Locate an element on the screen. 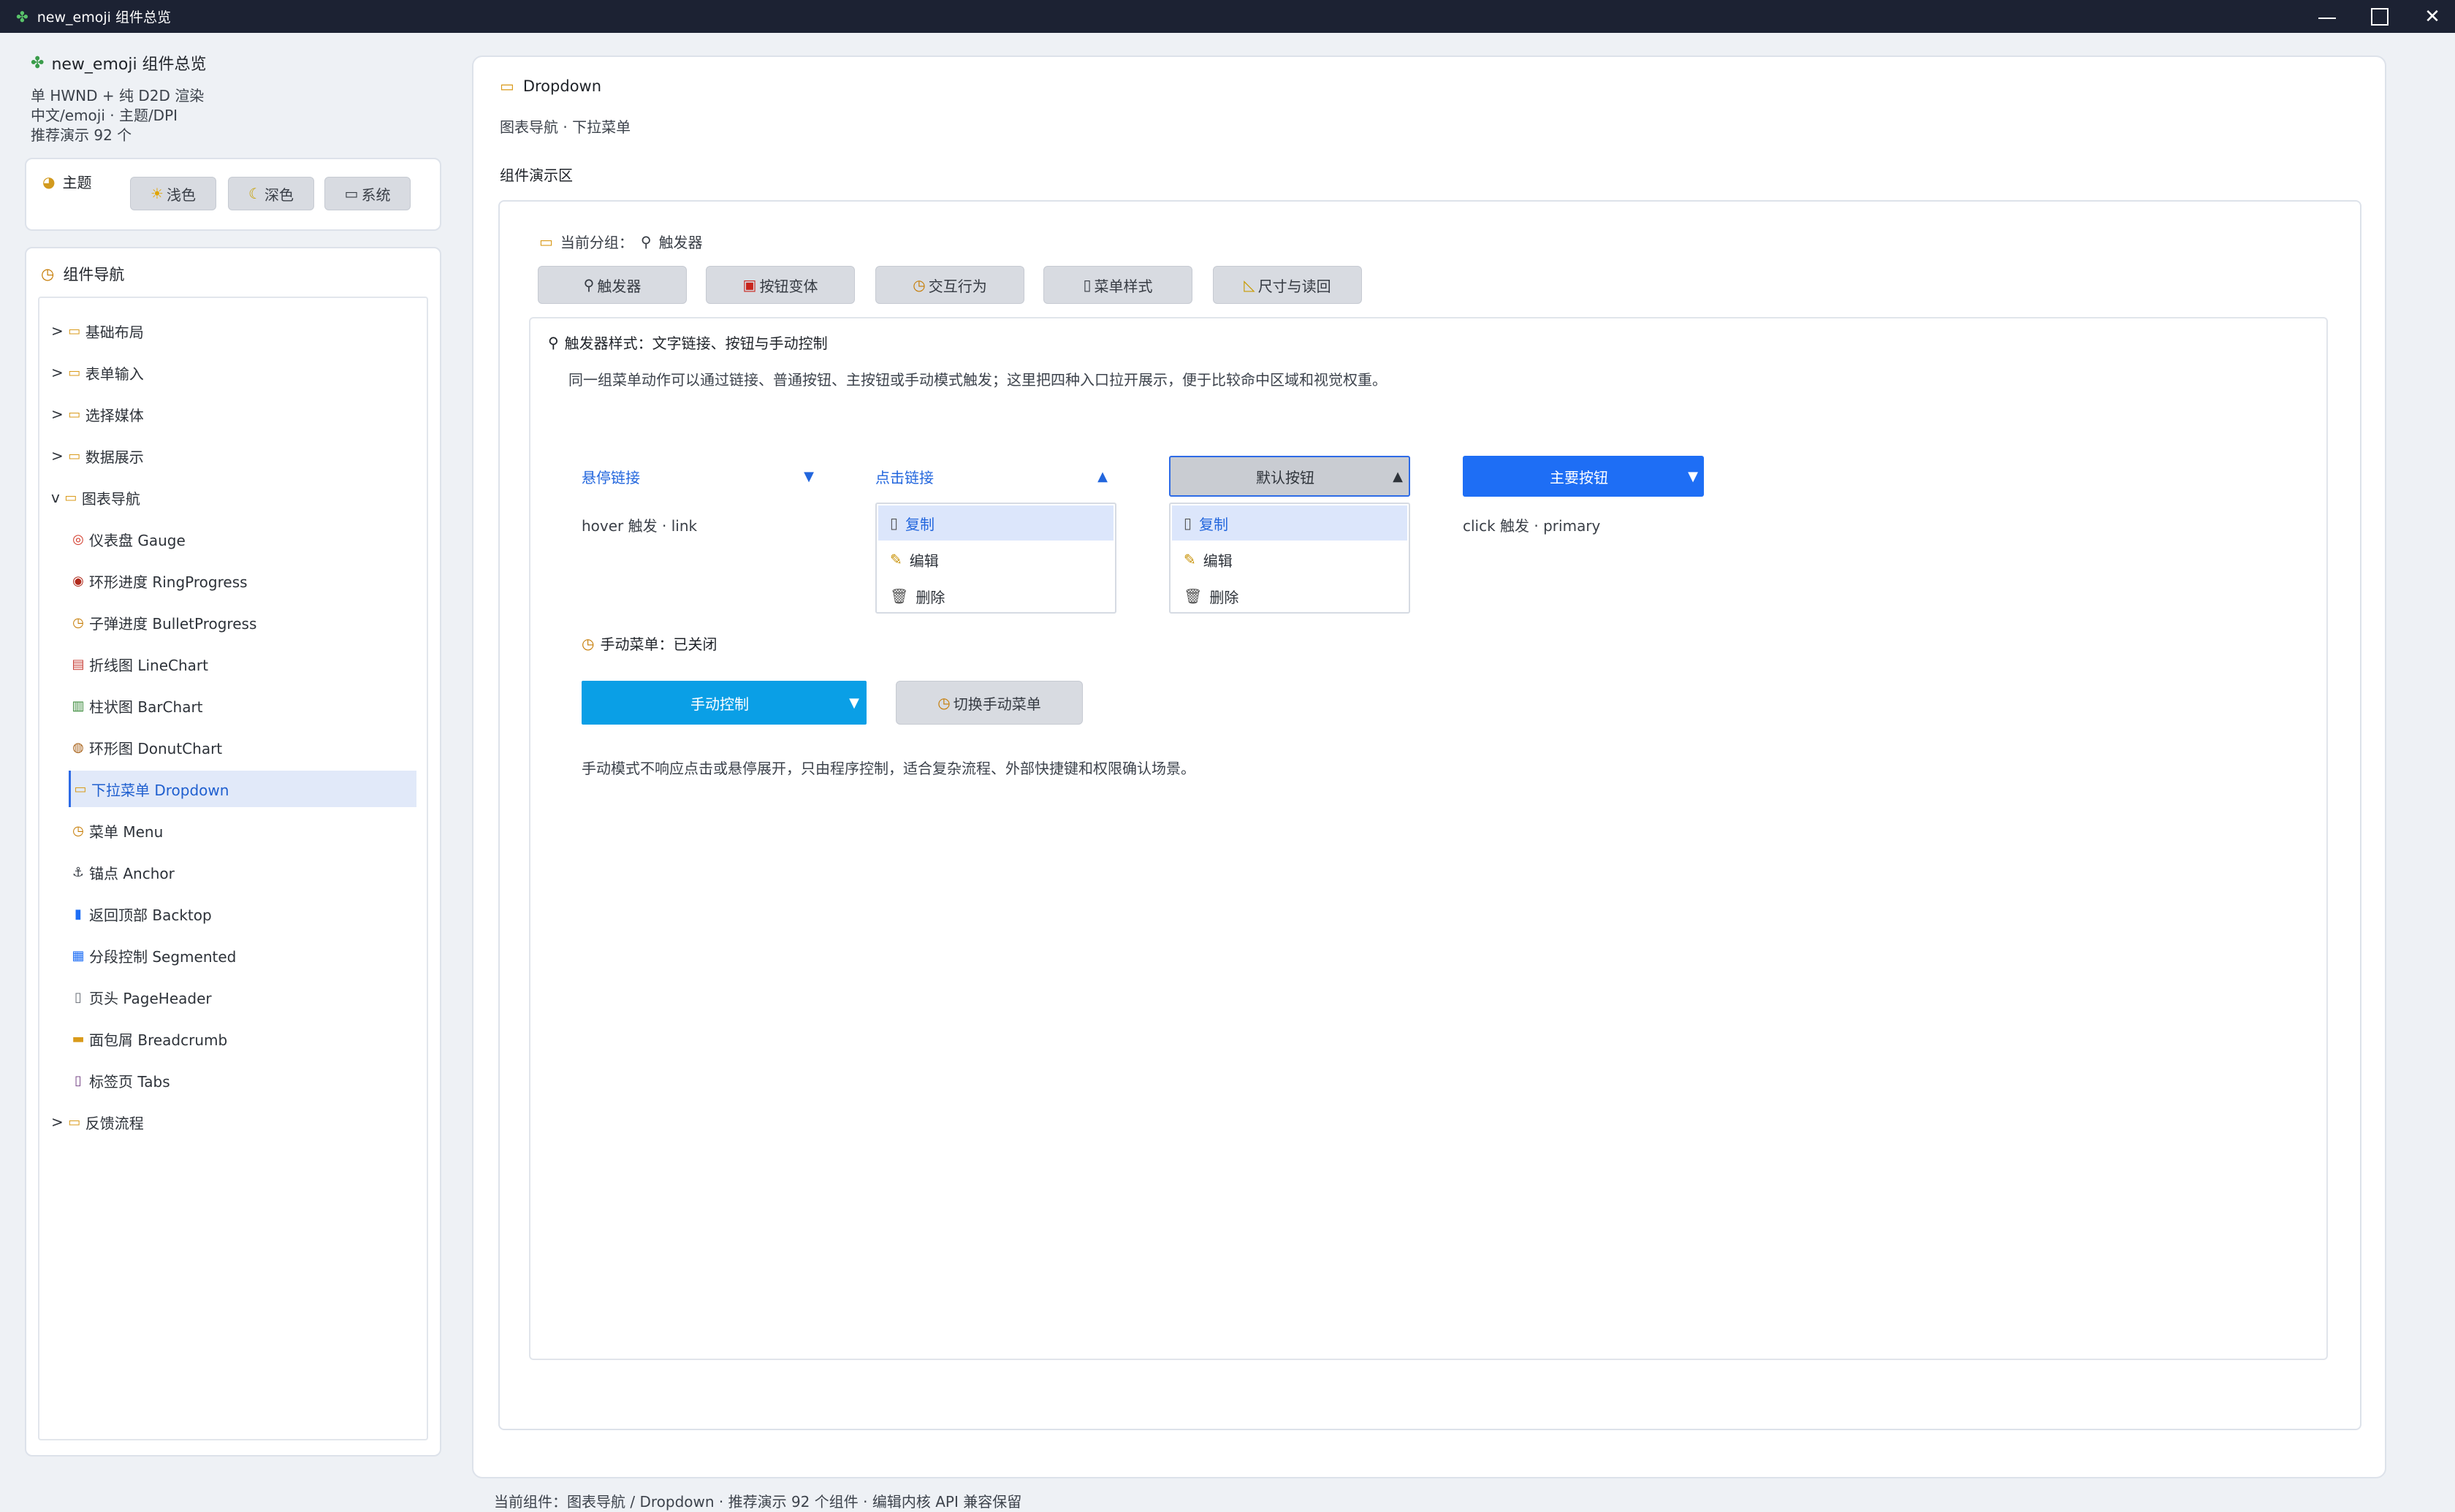 The height and width of the screenshot is (1512, 2455). nav-group-form-input: > ▭ 表单输入 is located at coordinates (233, 372).